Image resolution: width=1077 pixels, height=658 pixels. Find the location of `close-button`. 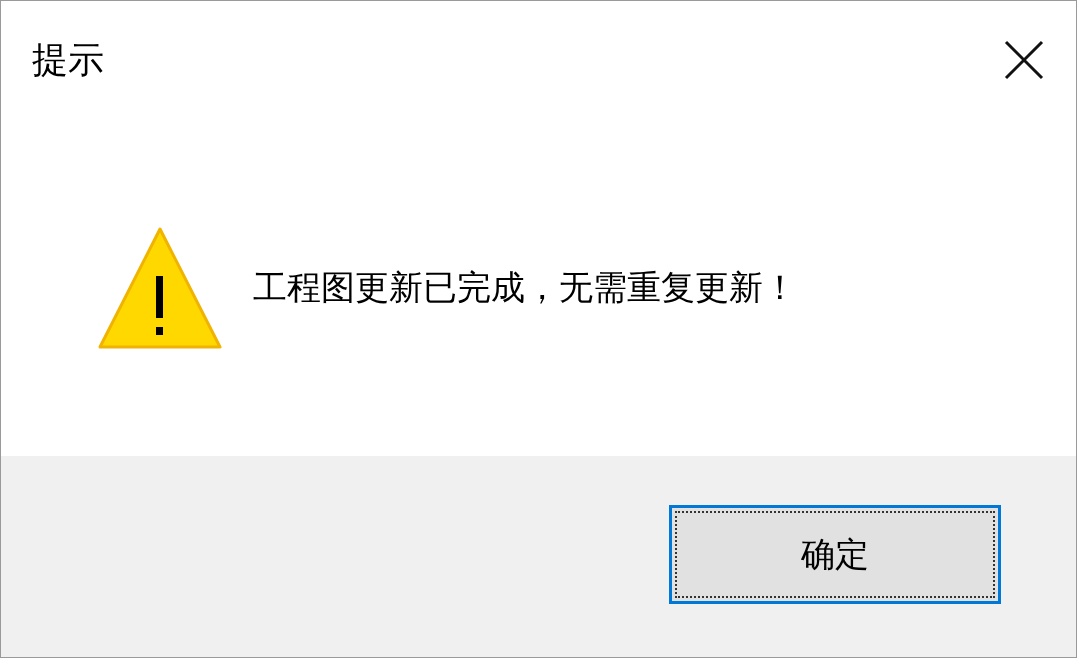

close-button is located at coordinates (1024, 60).